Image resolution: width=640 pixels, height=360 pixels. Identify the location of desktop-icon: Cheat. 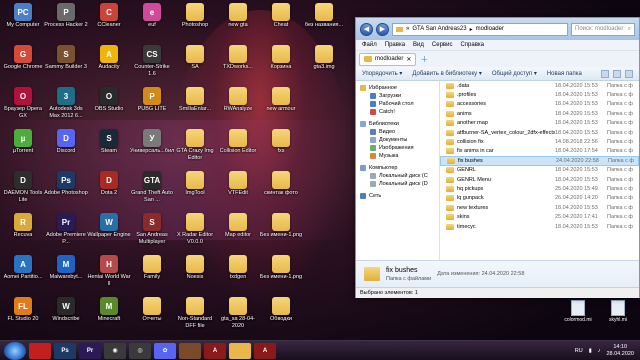
(281, 23).